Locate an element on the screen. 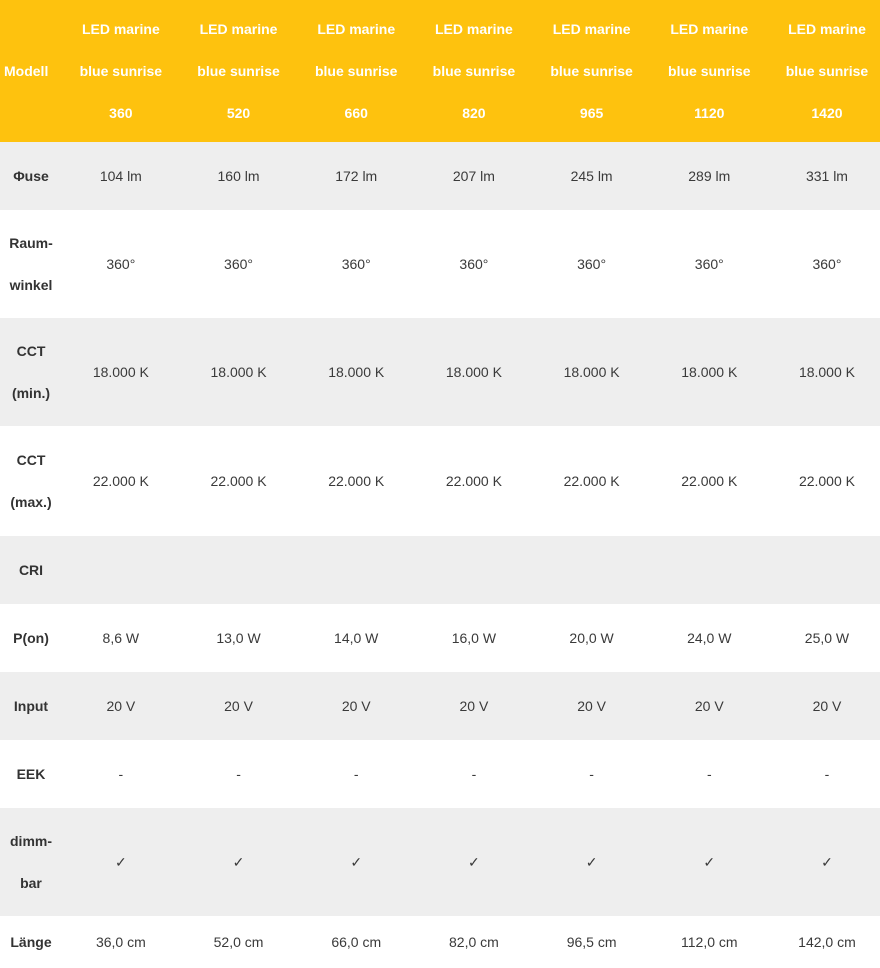 This screenshot has width=880, height=968. row-label: dimm-bar is located at coordinates (31, 862).